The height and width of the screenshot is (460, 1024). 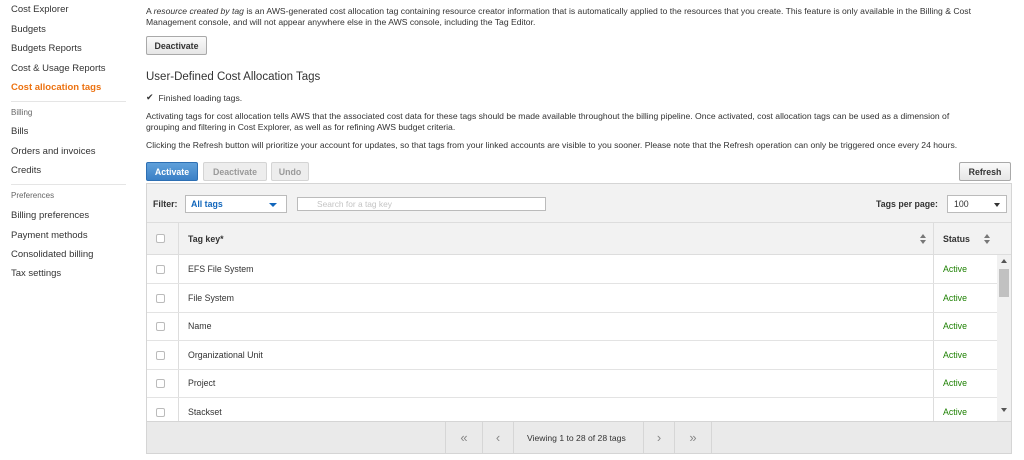 I want to click on sidebar-item-budgets-reports: Budgets Reports, so click(x=46, y=48).